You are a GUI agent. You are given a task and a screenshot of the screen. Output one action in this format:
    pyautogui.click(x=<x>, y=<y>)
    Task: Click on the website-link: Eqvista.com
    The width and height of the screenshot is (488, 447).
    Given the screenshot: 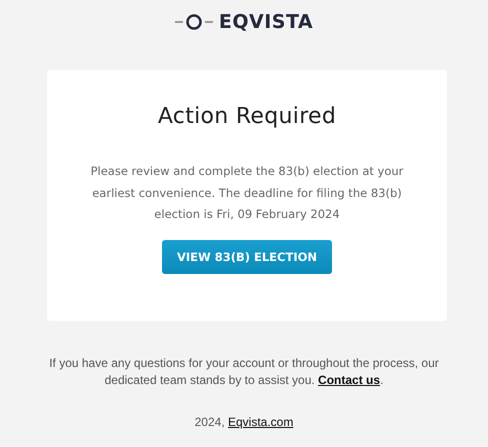 What is the action you would take?
    pyautogui.click(x=261, y=422)
    